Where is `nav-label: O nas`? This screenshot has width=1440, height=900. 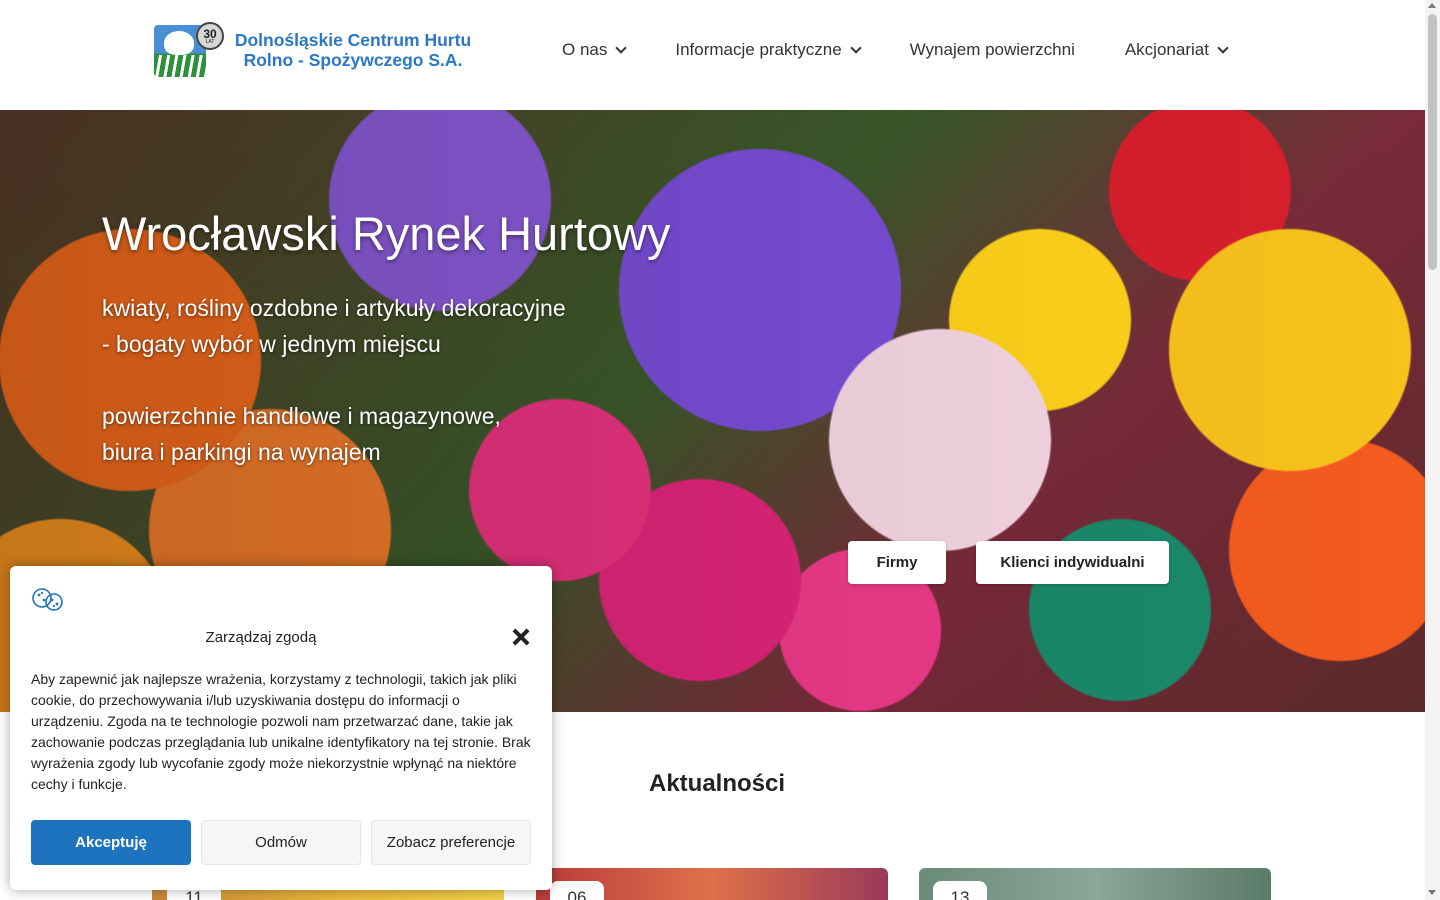
nav-label: O nas is located at coordinates (585, 49).